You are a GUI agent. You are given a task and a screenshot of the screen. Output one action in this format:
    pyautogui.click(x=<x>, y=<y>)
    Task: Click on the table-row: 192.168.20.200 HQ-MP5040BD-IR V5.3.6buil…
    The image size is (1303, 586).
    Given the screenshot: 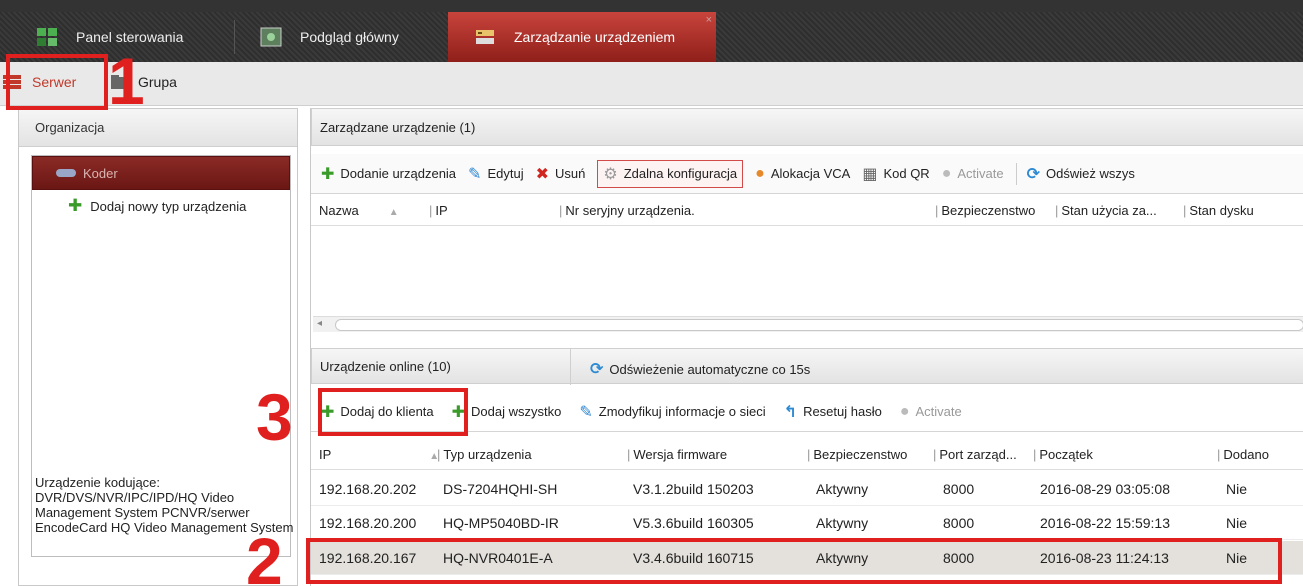 What is the action you would take?
    pyautogui.click(x=807, y=523)
    